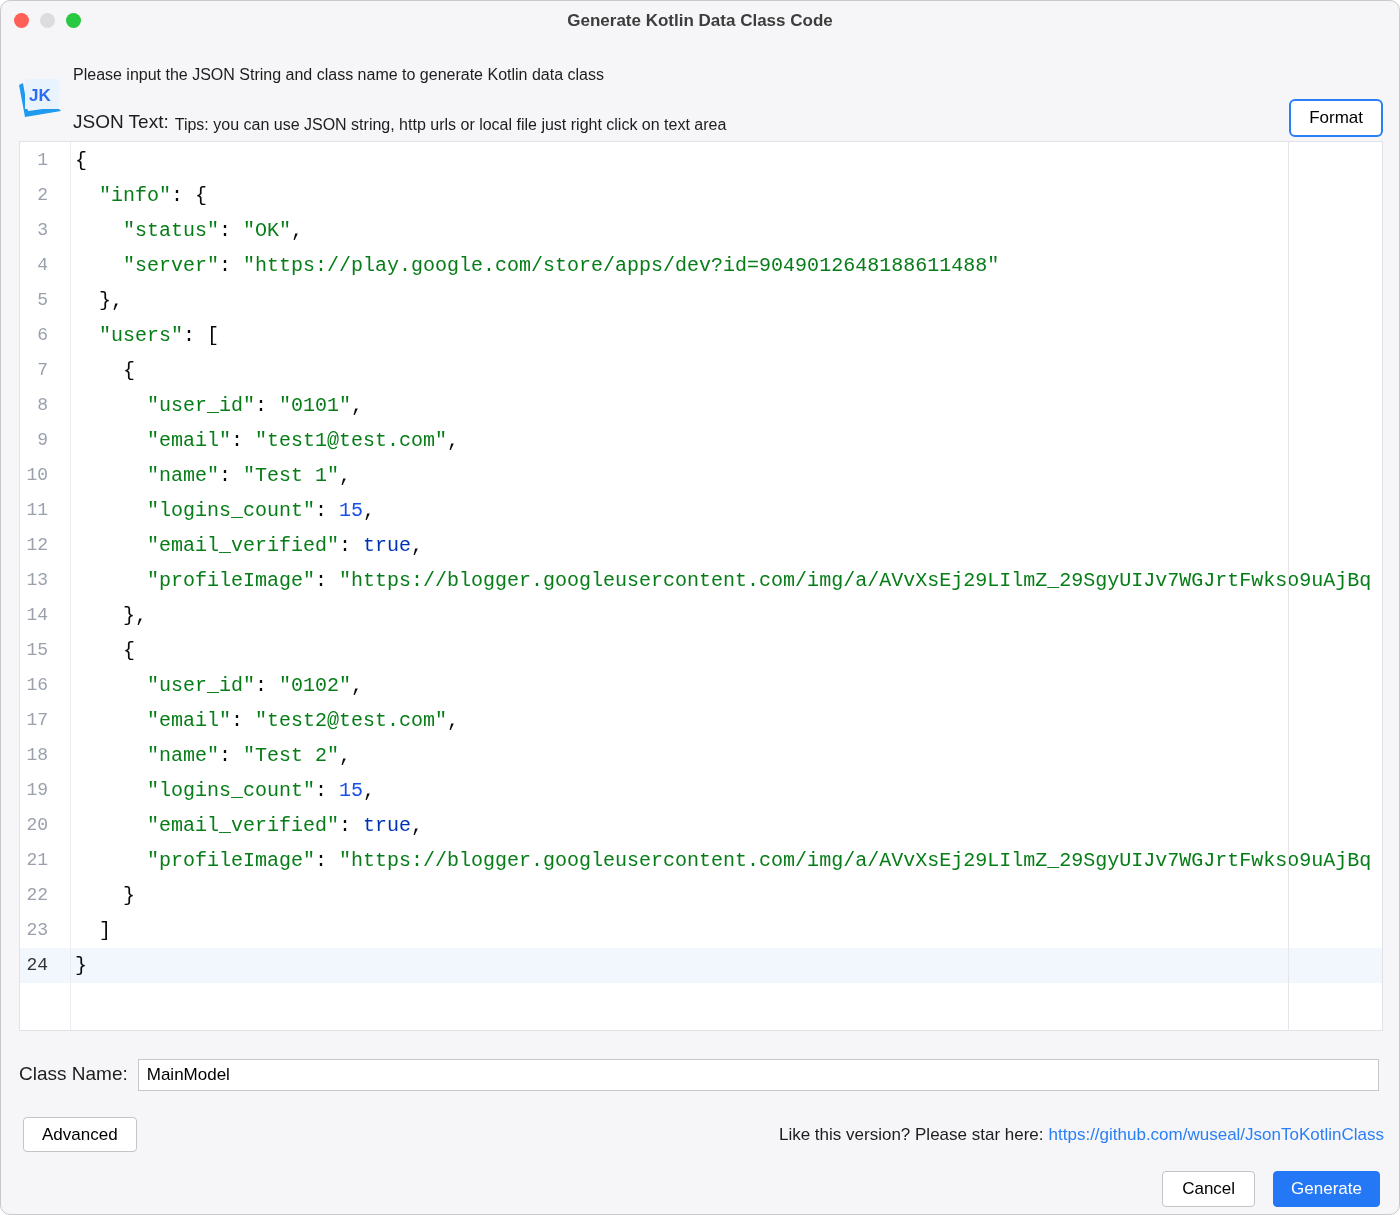 This screenshot has height=1215, width=1400. Describe the element at coordinates (213, 230) in the screenshot. I see `code-line: "status": "OK",` at that location.